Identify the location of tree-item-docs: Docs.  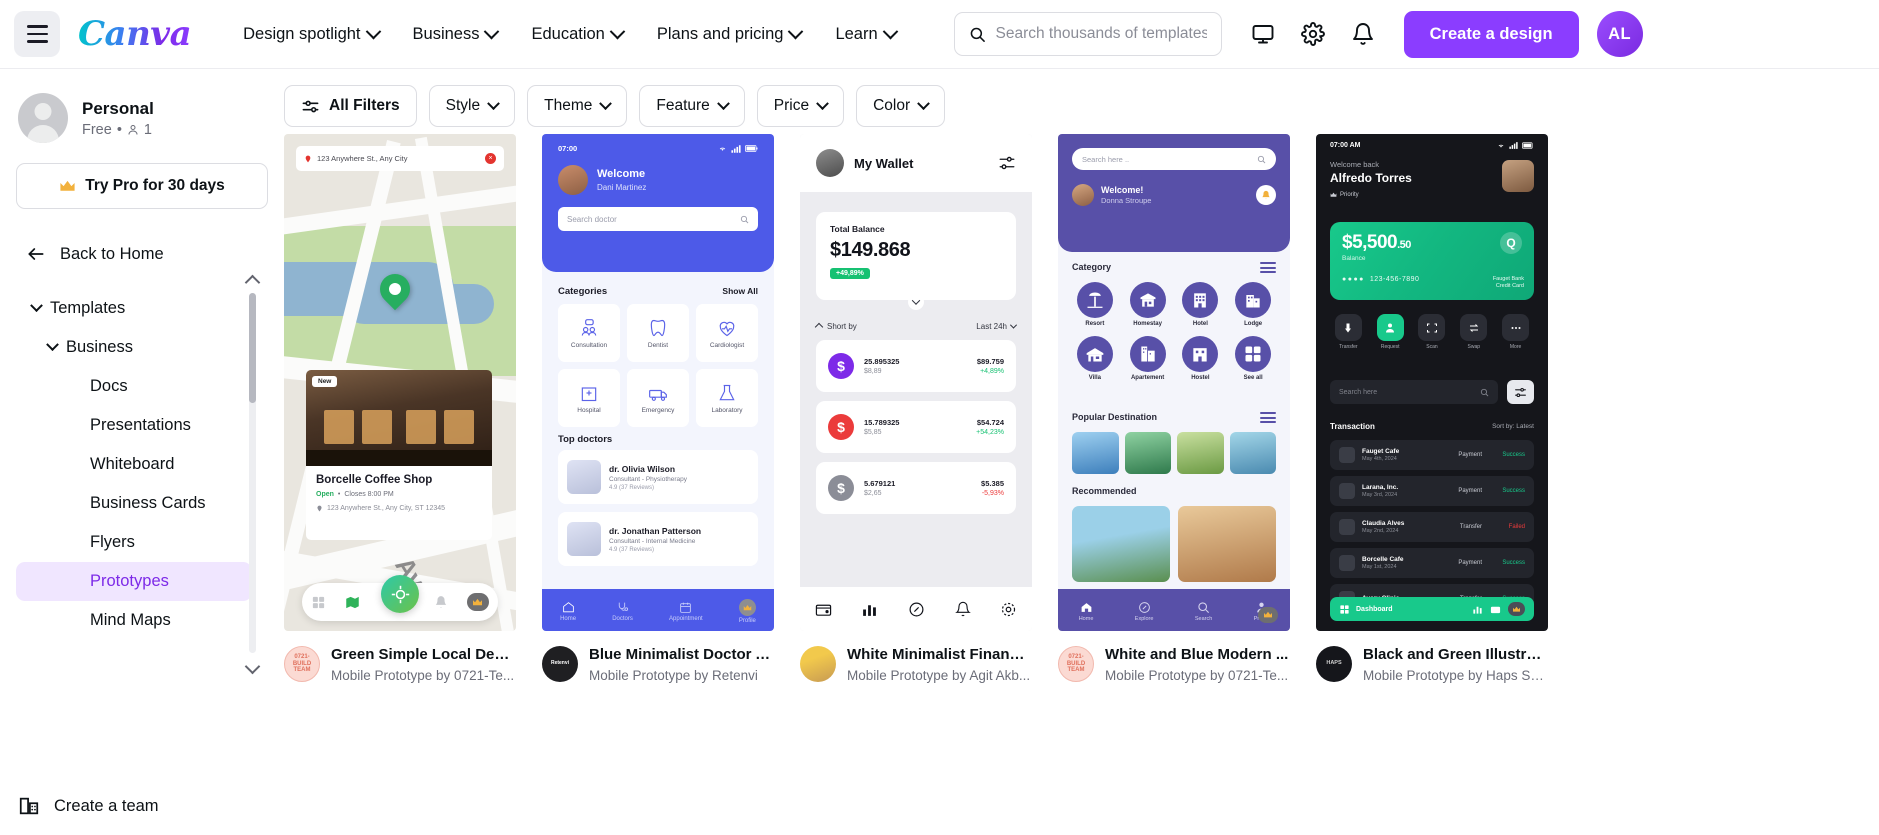
(134, 386).